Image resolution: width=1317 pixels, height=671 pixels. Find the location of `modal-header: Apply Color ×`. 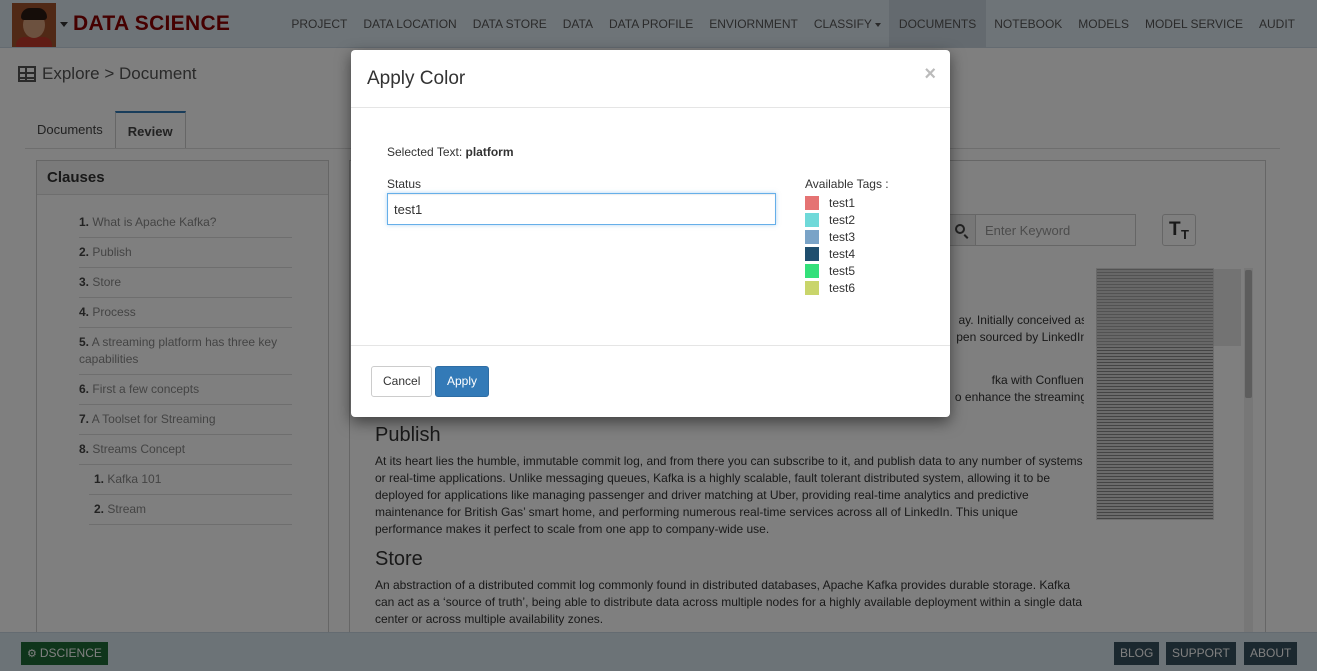

modal-header: Apply Color × is located at coordinates (650, 79).